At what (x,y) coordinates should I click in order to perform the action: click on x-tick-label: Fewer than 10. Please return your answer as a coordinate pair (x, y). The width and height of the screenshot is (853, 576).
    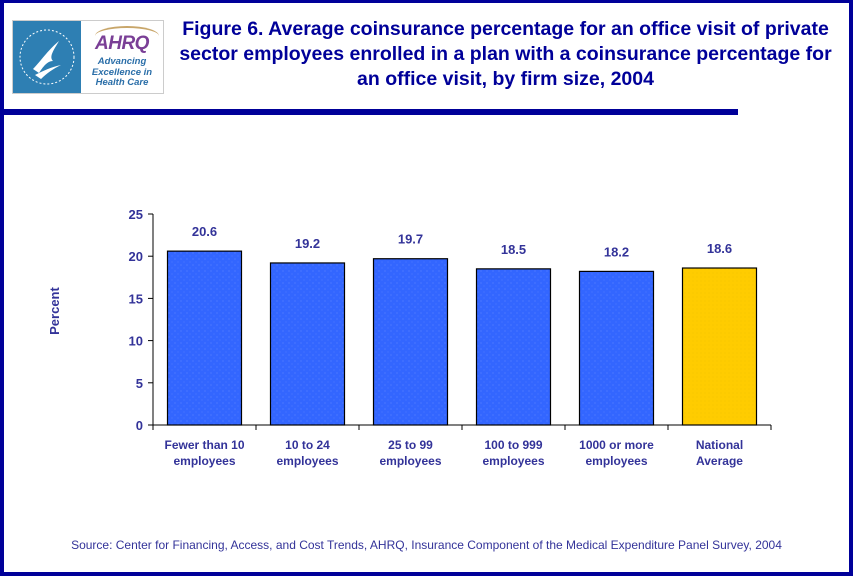
    Looking at the image, I should click on (204, 445).